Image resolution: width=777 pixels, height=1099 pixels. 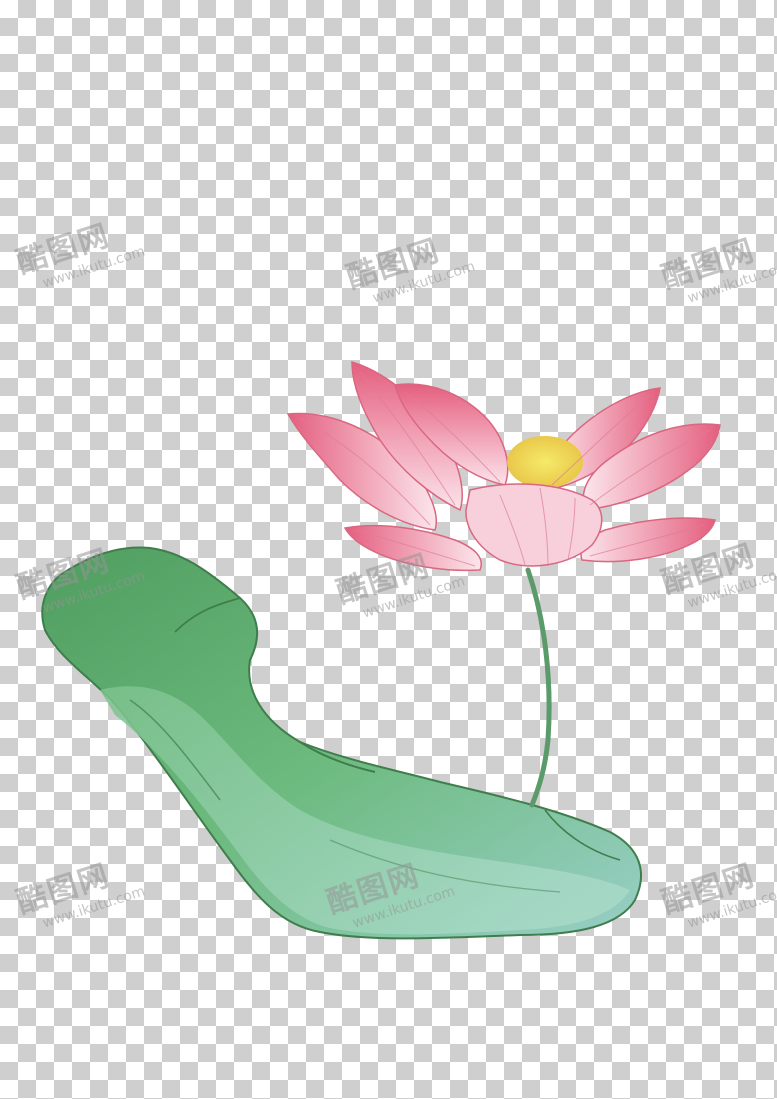 What do you see at coordinates (503, 466) in the screenshot?
I see `lotus-flower` at bounding box center [503, 466].